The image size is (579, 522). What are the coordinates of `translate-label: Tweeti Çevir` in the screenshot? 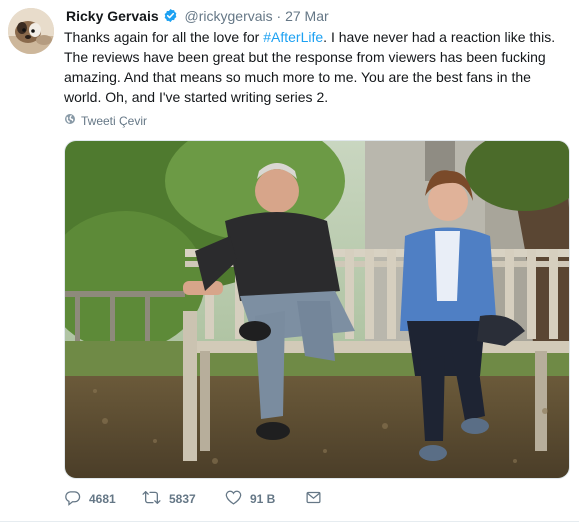 It's located at (114, 120).